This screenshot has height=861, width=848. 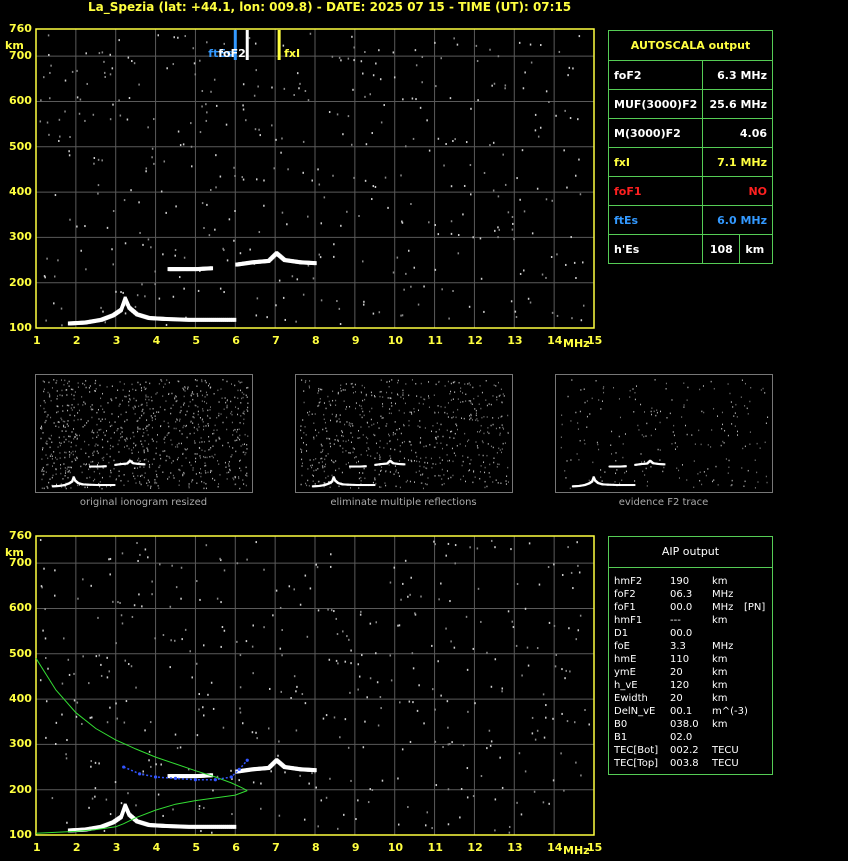 What do you see at coordinates (116, 847) in the screenshot?
I see `bottom-x-tick: 3` at bounding box center [116, 847].